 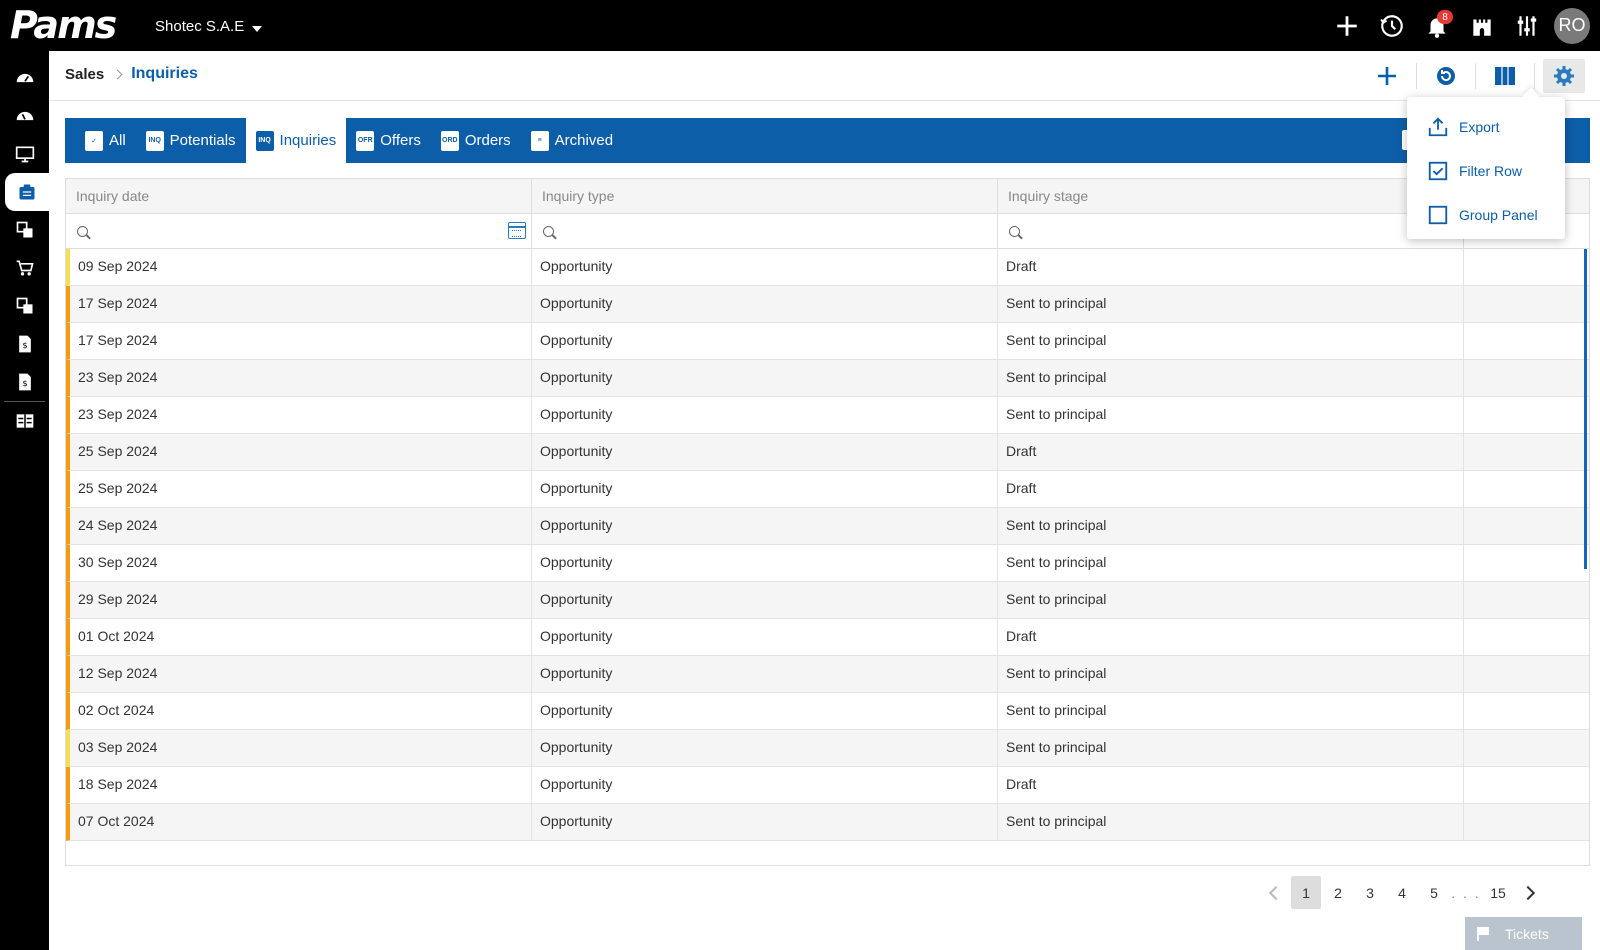 What do you see at coordinates (1526, 25) in the screenshot?
I see `sliders-icon` at bounding box center [1526, 25].